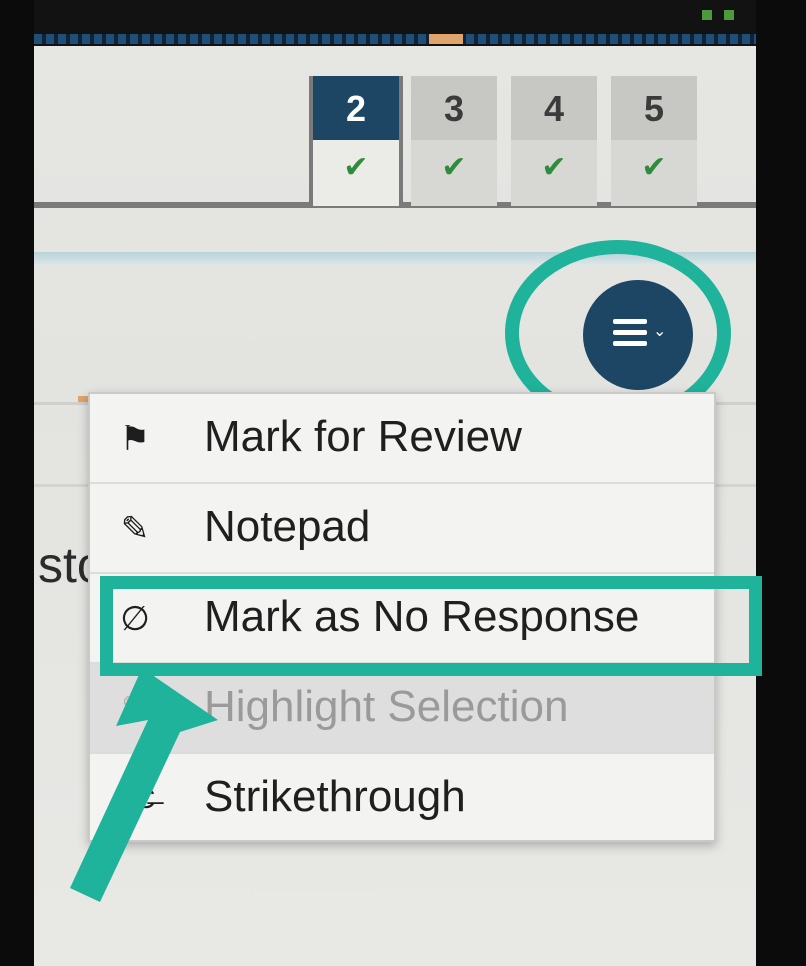 The height and width of the screenshot is (966, 806). I want to click on annotation-arrow-icon, so click(144, 785).